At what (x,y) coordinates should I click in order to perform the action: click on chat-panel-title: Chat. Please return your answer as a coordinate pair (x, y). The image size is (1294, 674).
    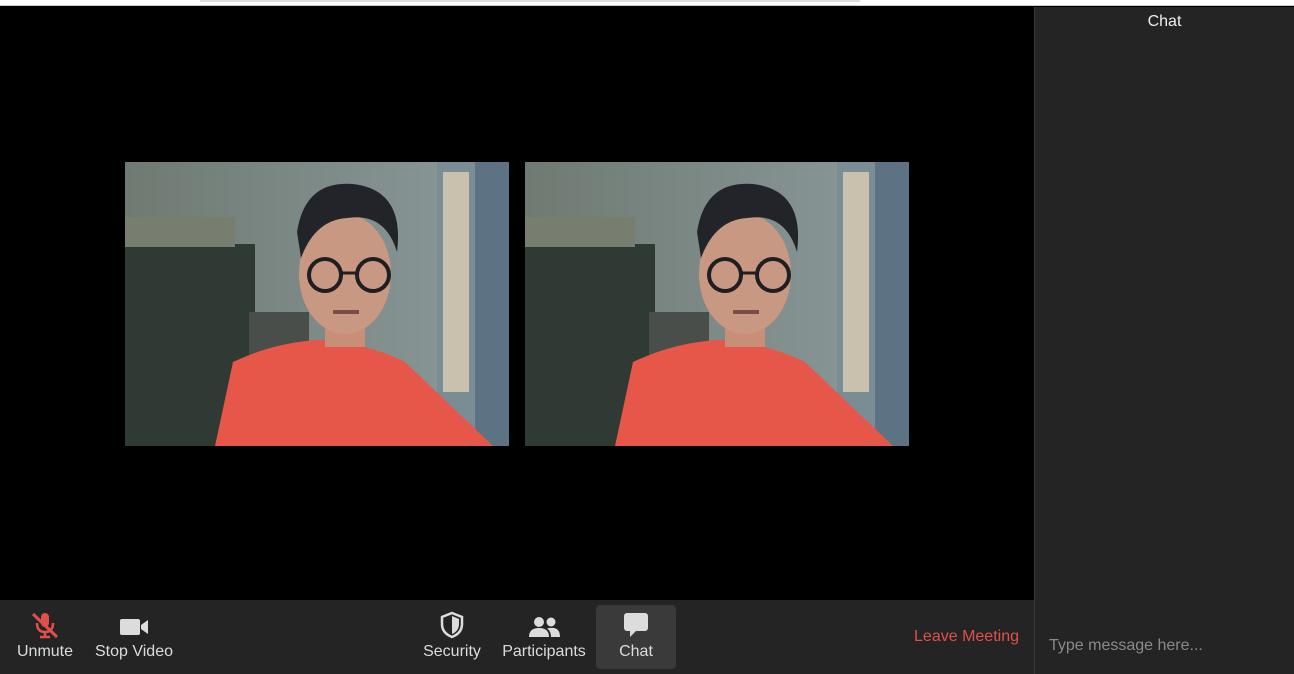
    Looking at the image, I should click on (1164, 21).